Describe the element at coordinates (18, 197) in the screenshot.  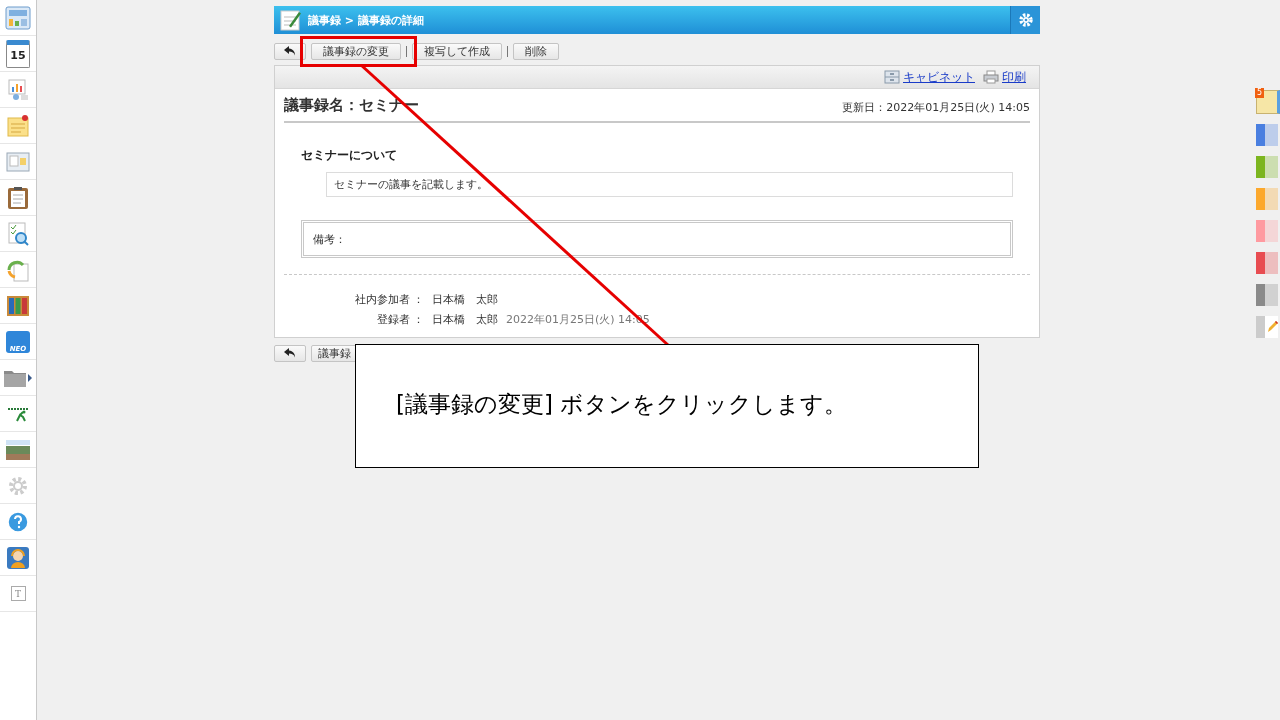
I see `clipboard-icon` at that location.